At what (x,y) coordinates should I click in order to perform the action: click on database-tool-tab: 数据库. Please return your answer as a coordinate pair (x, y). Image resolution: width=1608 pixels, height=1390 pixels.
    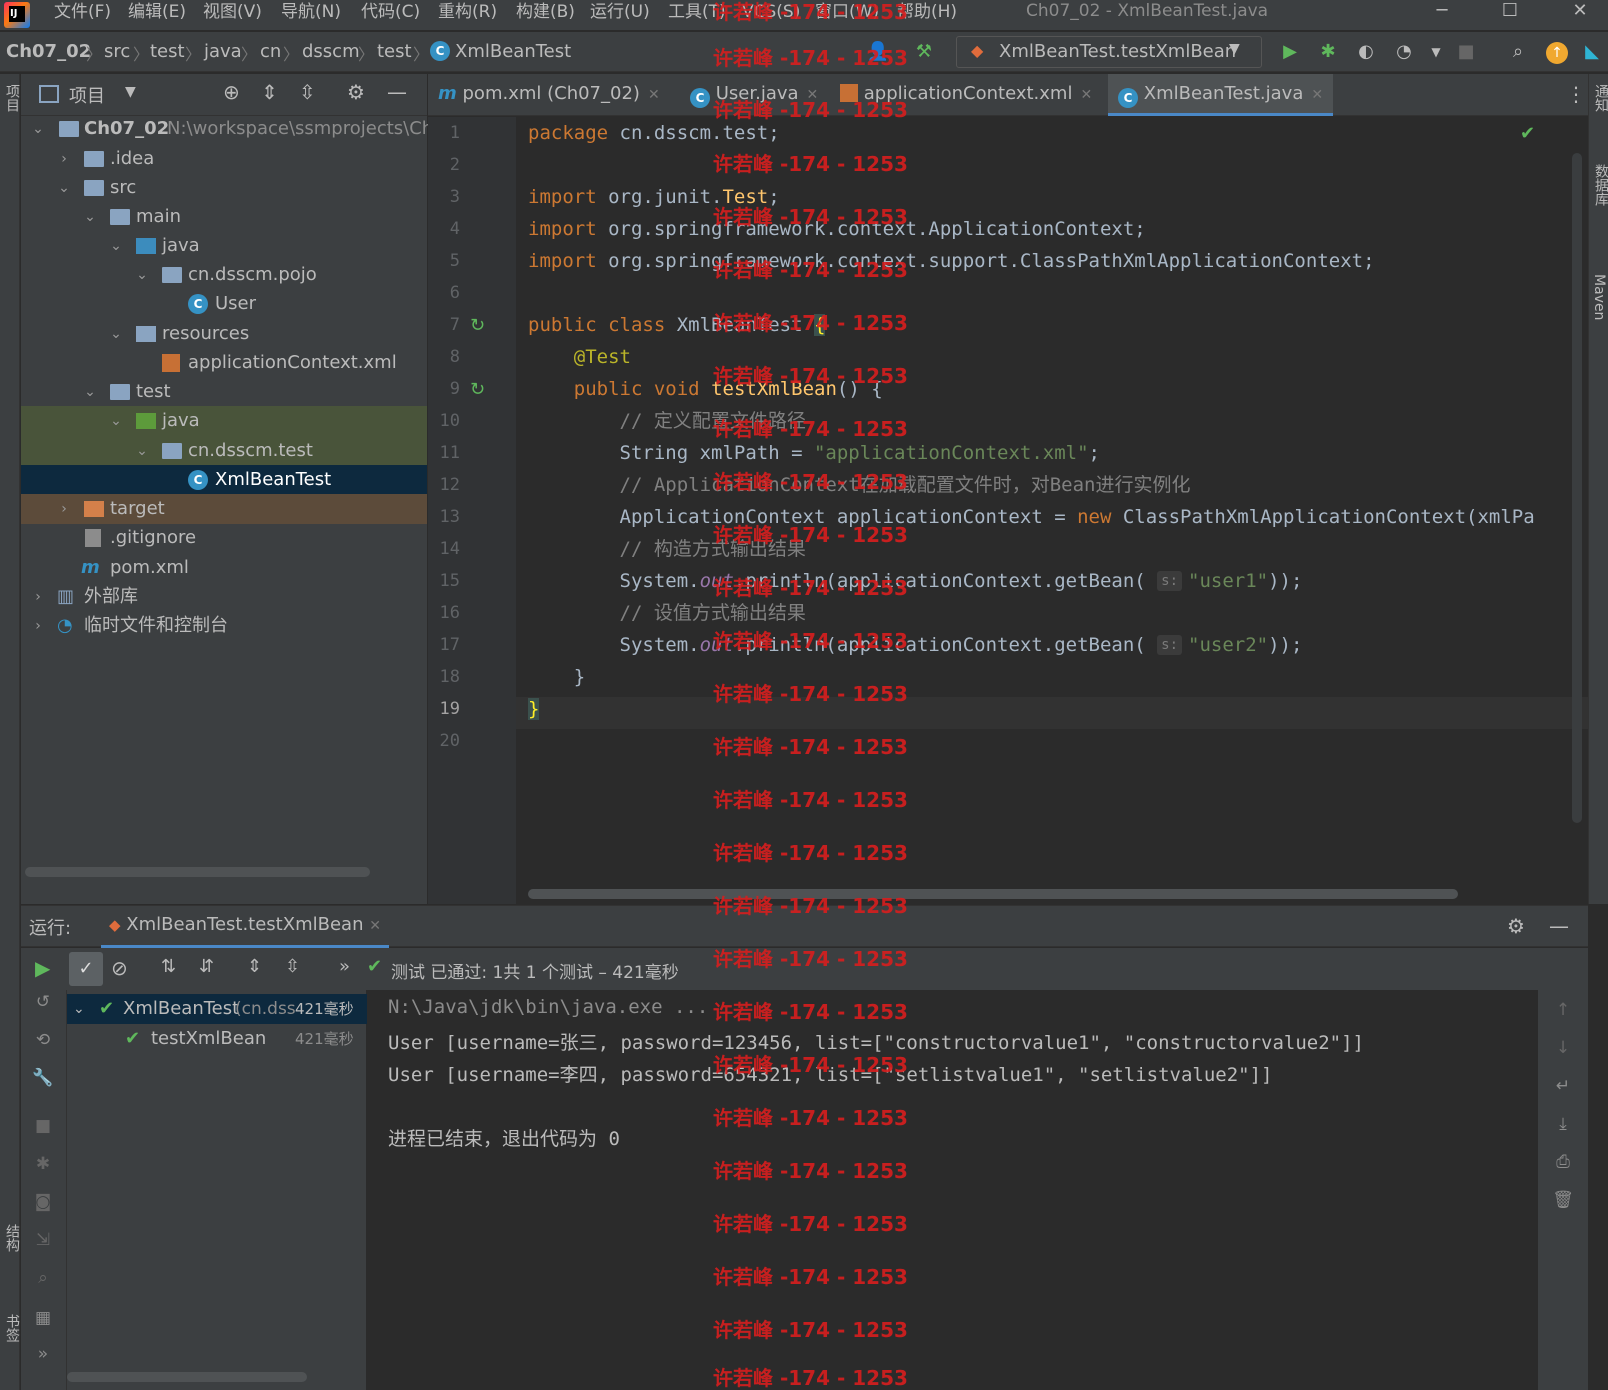
    Looking at the image, I should click on (1599, 185).